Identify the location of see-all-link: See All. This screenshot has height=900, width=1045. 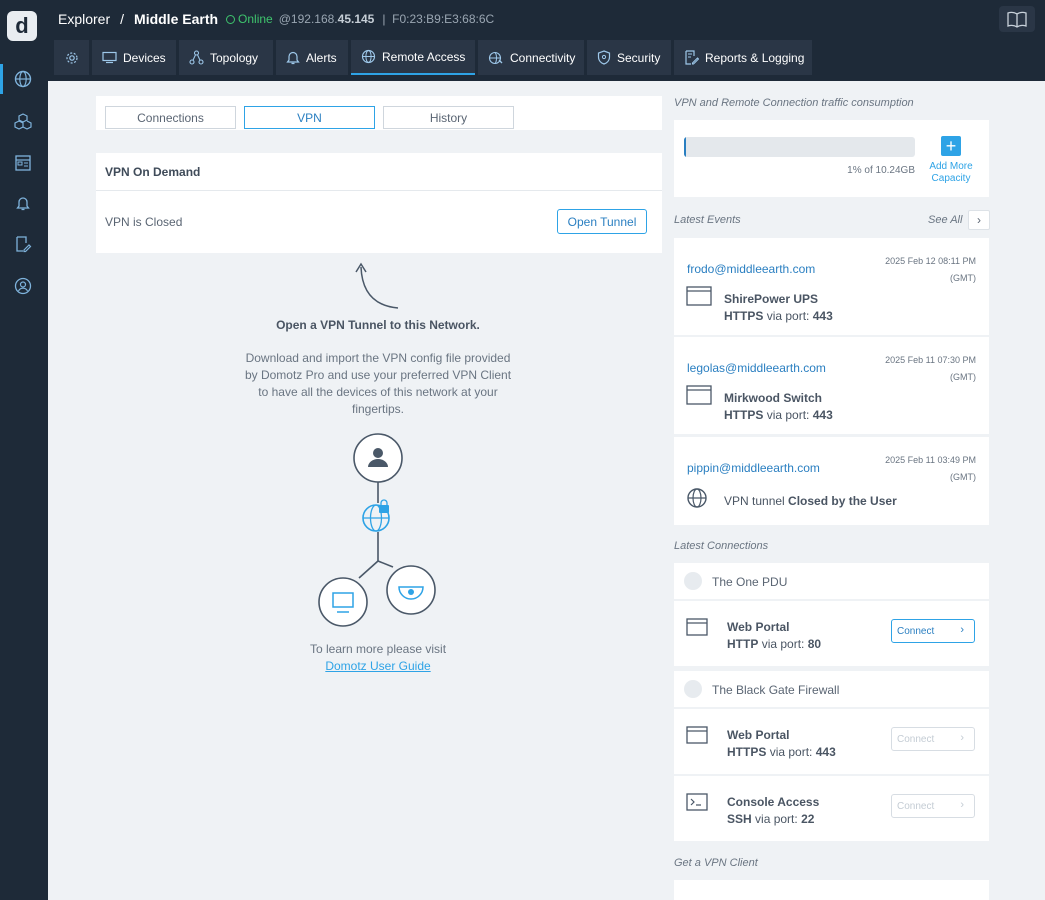
(945, 220).